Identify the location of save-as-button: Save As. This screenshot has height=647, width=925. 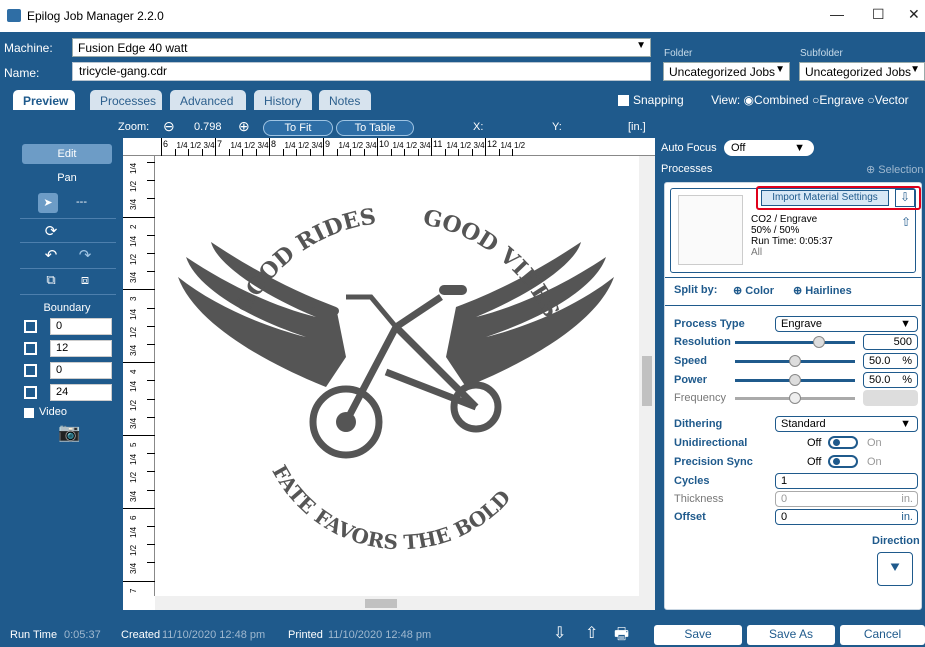
(791, 635).